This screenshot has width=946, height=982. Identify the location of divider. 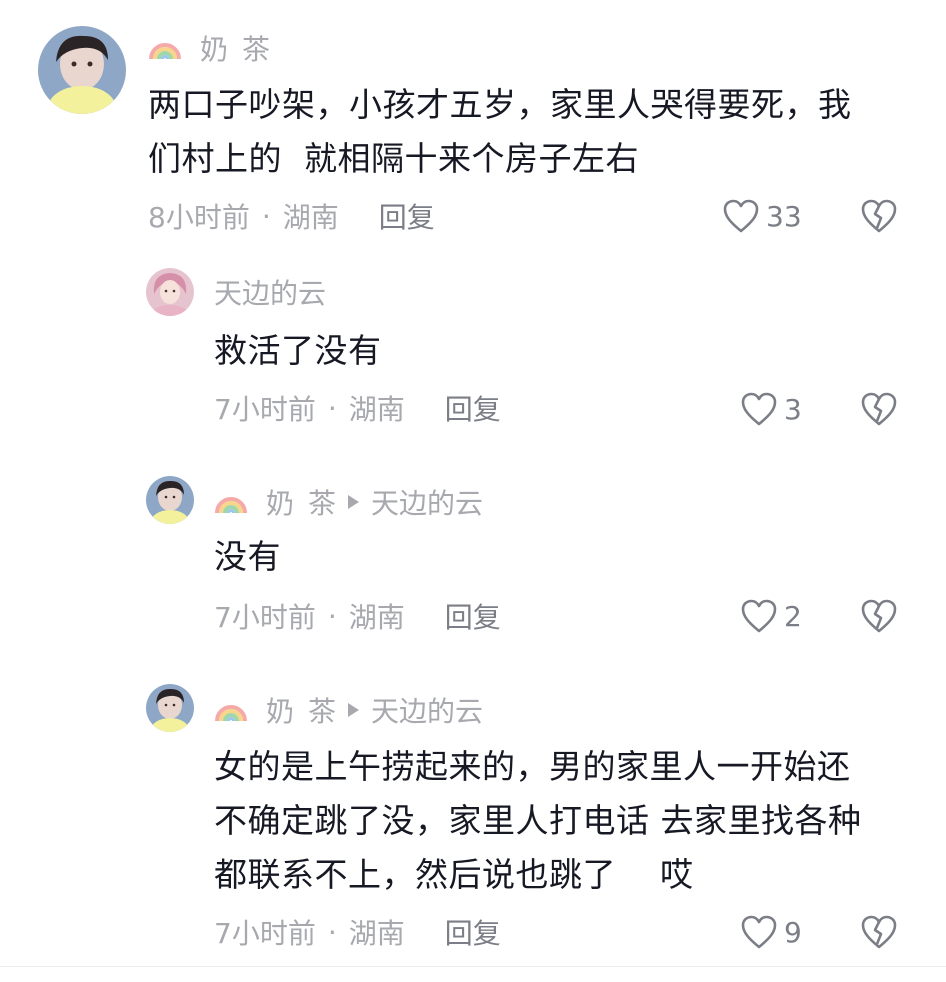
(473, 966).